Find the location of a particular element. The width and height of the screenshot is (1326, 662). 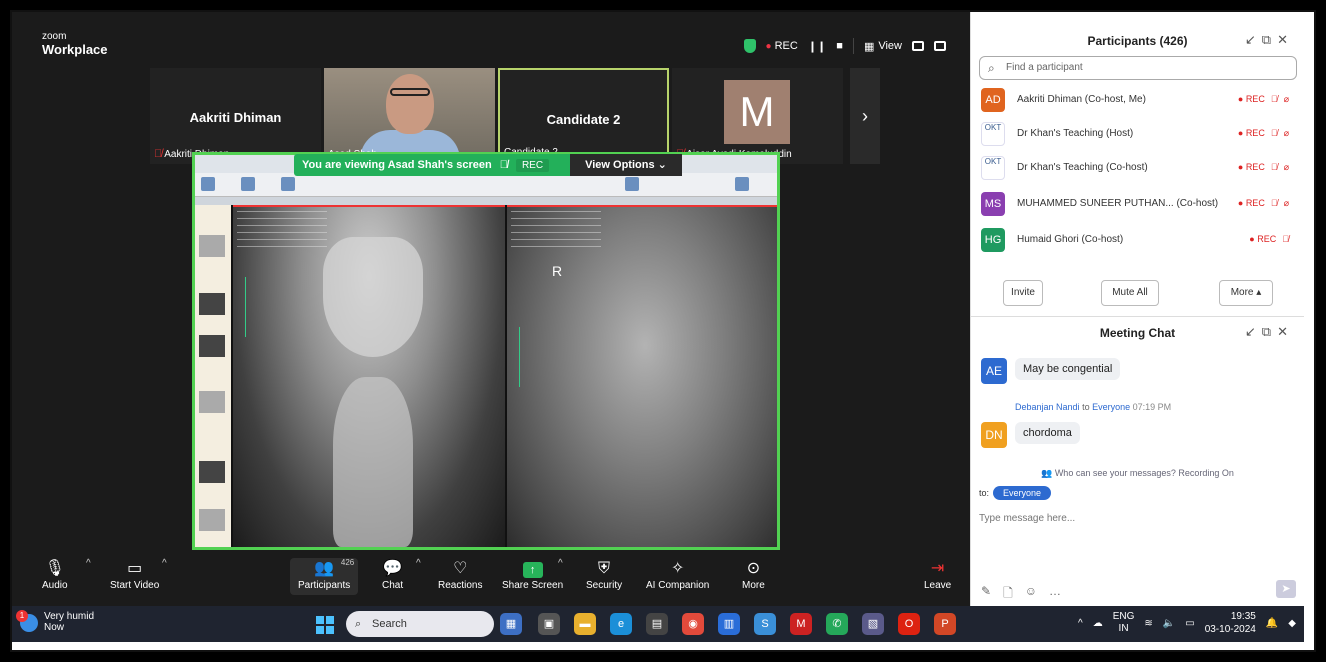

picture-in-picture-icon is located at coordinates (918, 46).